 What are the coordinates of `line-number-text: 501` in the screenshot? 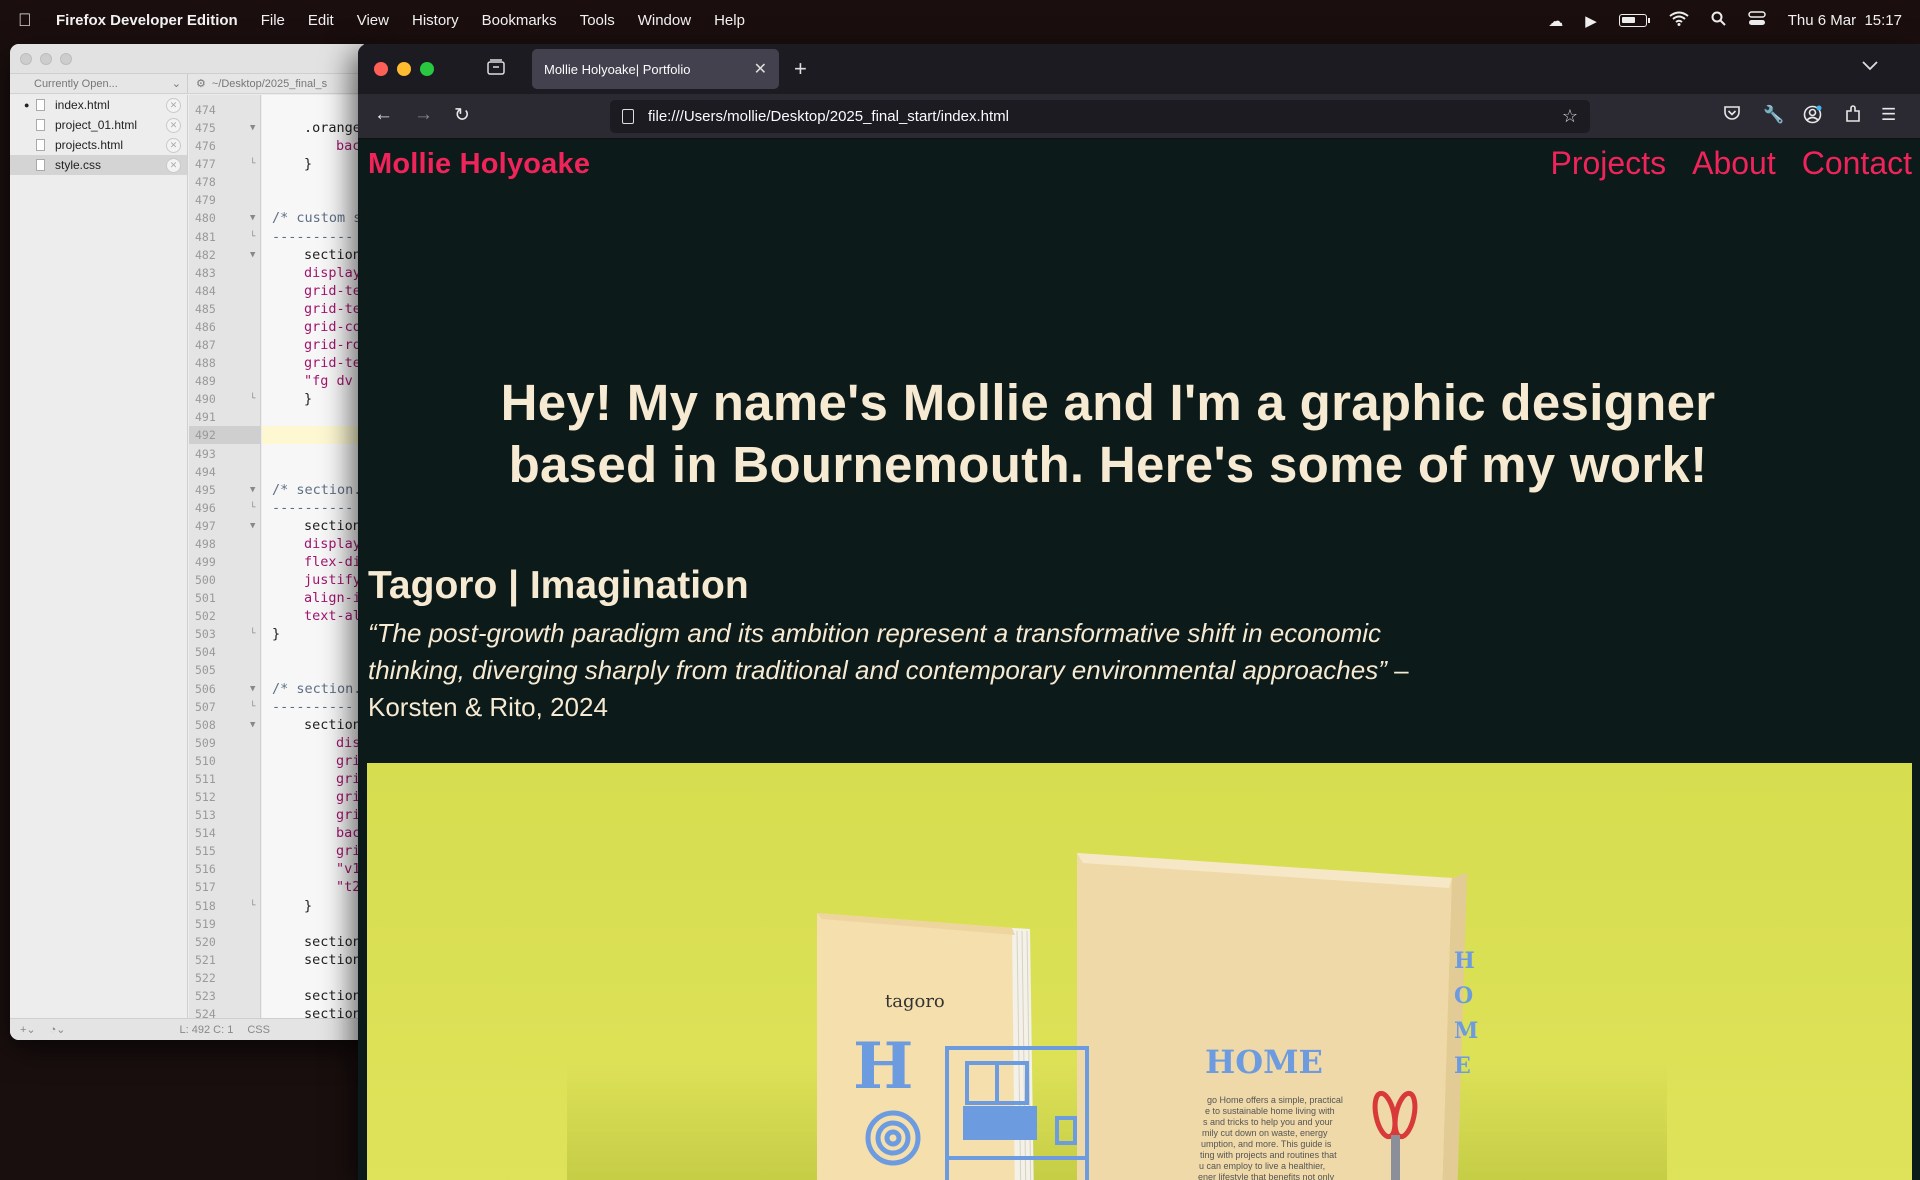 It's located at (205, 598).